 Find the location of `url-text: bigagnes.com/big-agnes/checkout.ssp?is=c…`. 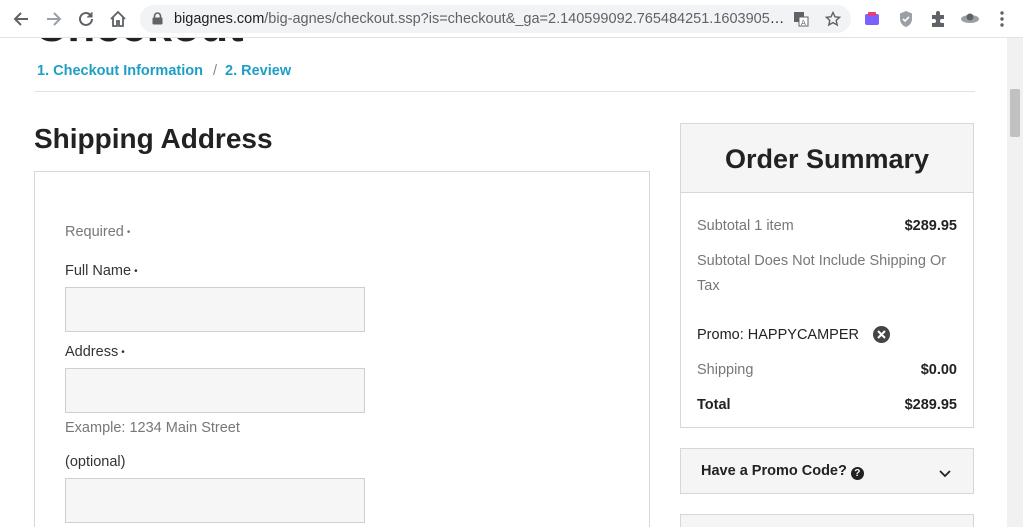

url-text: bigagnes.com/big-agnes/checkout.ssp?is=c… is located at coordinates (480, 19).